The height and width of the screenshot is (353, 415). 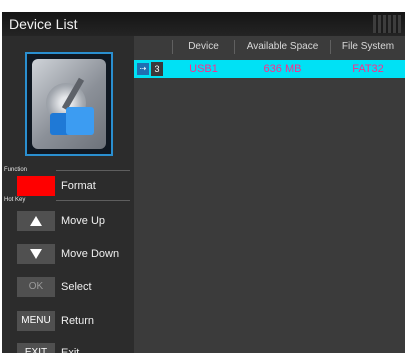 I want to click on move-down-key, so click(x=36, y=254).